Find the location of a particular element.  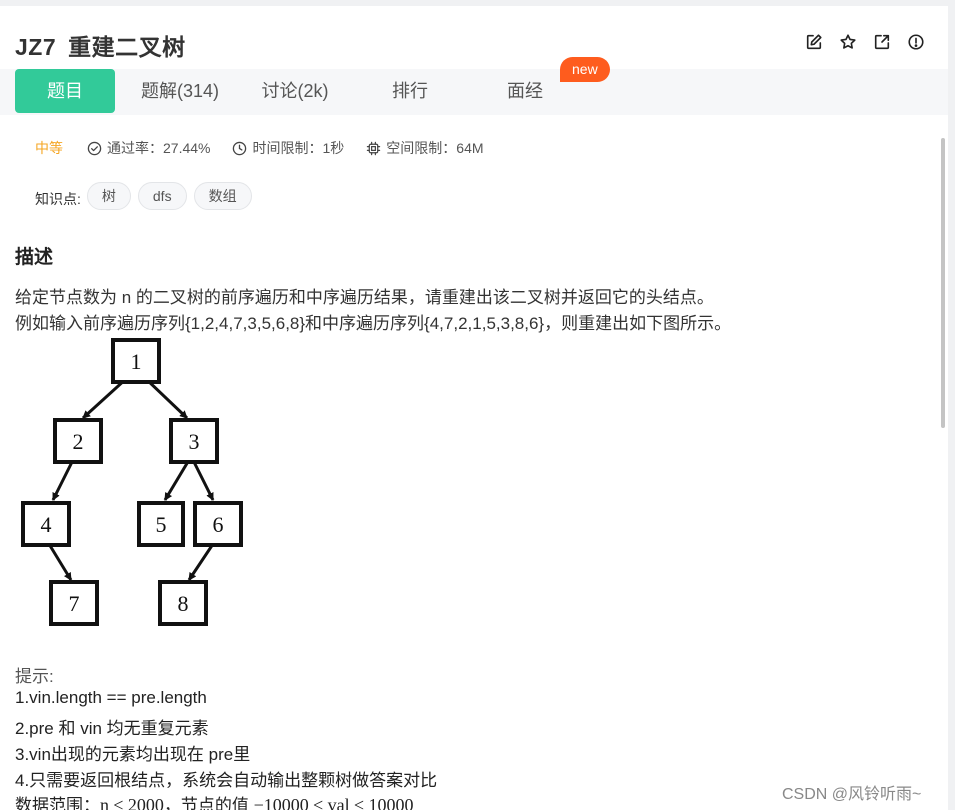

space-limit: 空间限制：64M is located at coordinates (425, 148).